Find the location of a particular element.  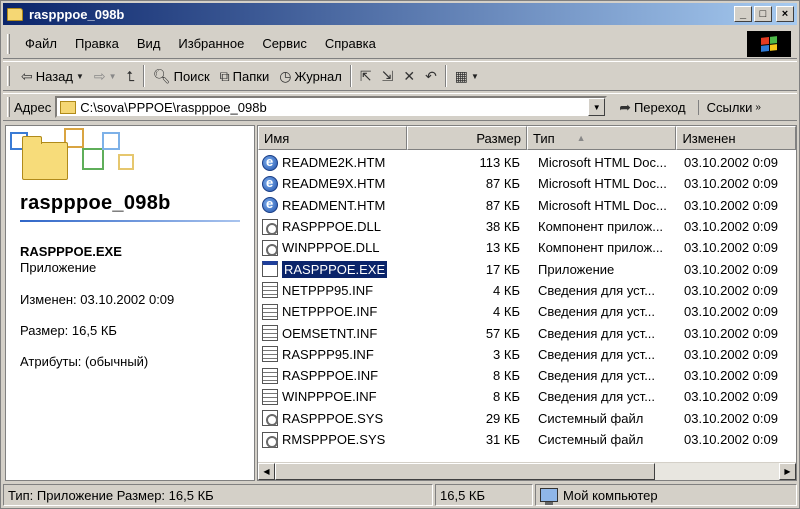

file-size: 4 КБ is located at coordinates (506, 290).